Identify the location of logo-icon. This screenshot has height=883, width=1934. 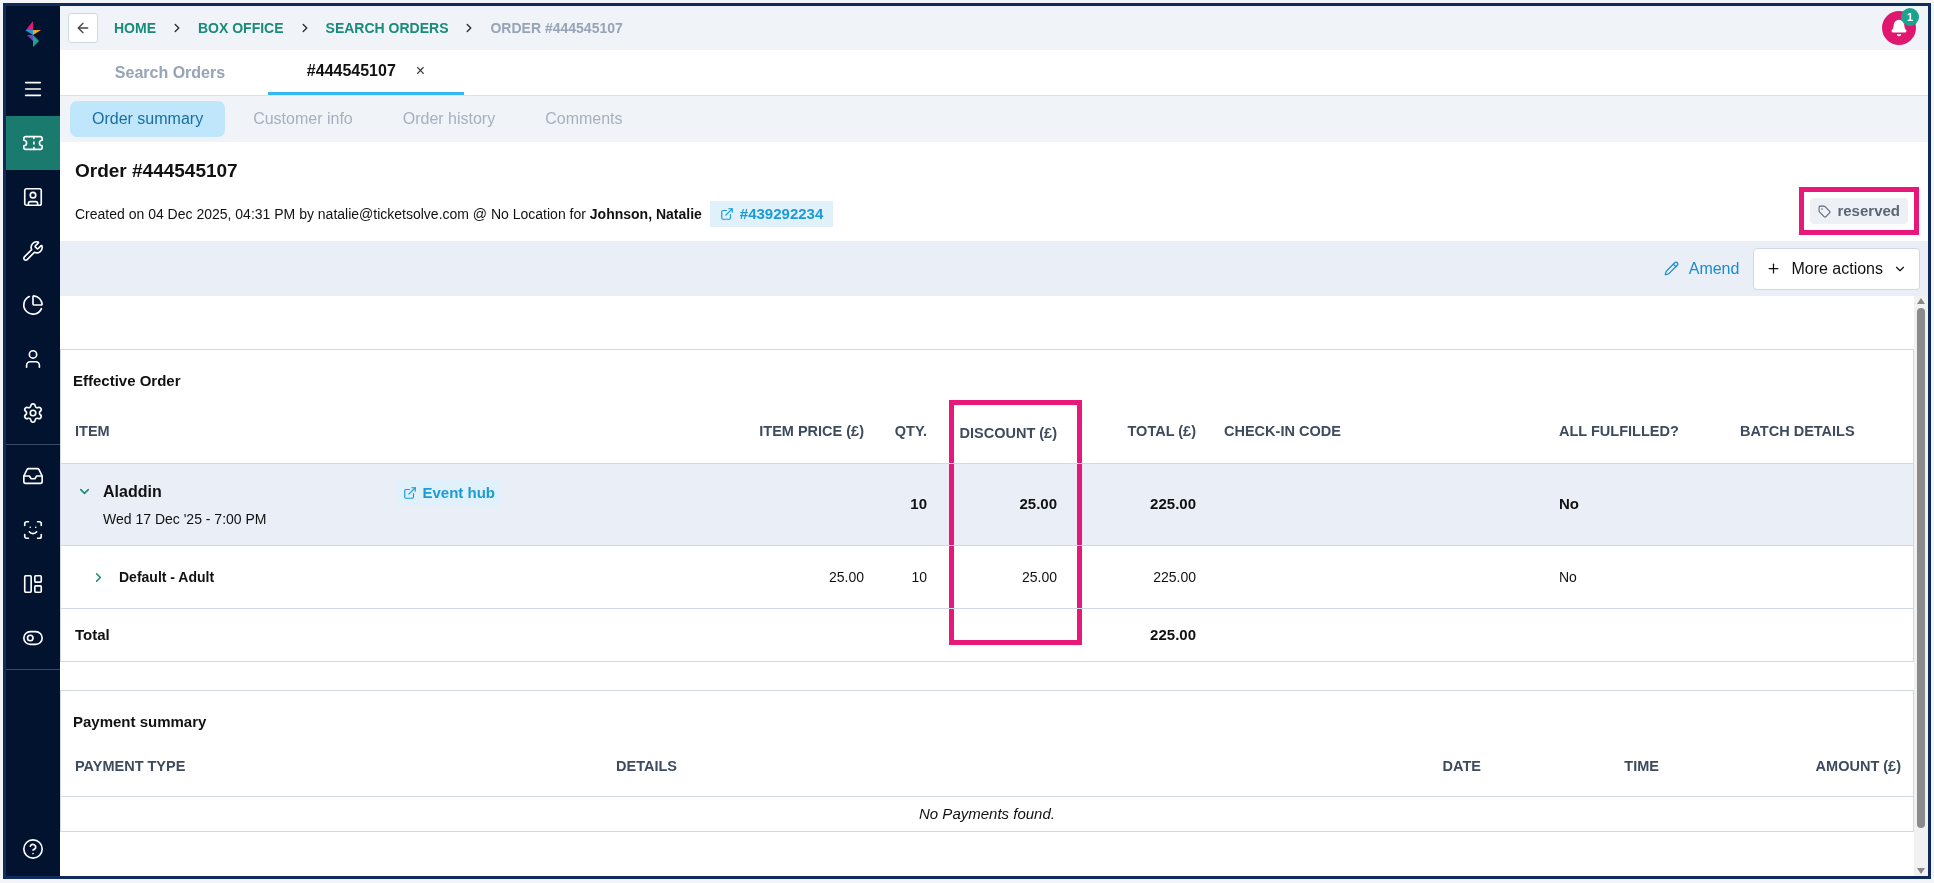
(33, 34).